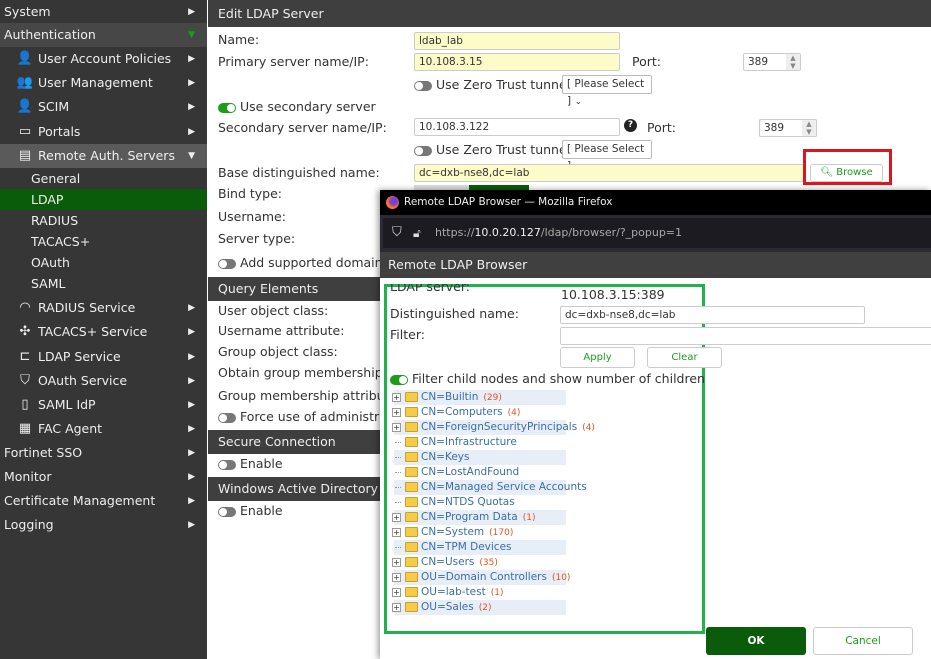  What do you see at coordinates (488, 563) in the screenshot?
I see `child-count-badge: (35)` at bounding box center [488, 563].